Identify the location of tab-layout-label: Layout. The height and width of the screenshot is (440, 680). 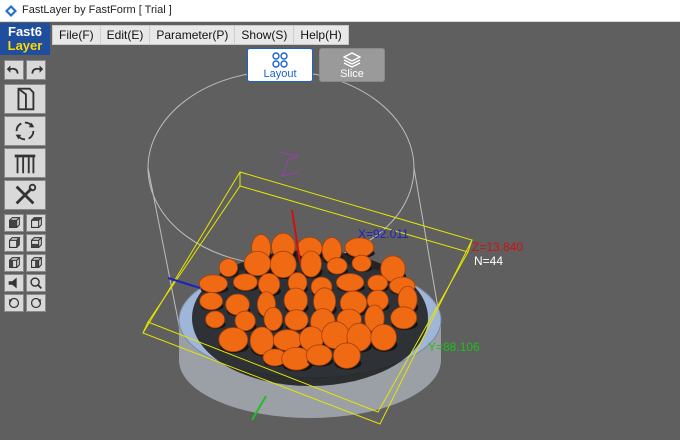
(280, 74).